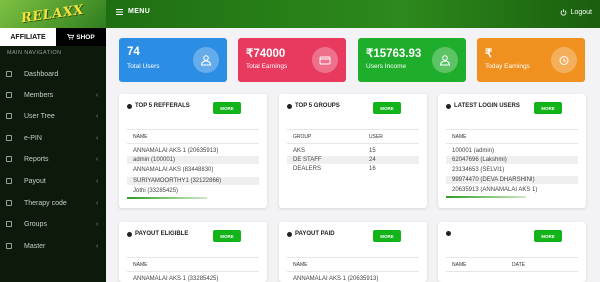 This screenshot has width=600, height=282. What do you see at coordinates (507, 66) in the screenshot?
I see `stat-label: Today Earnings` at bounding box center [507, 66].